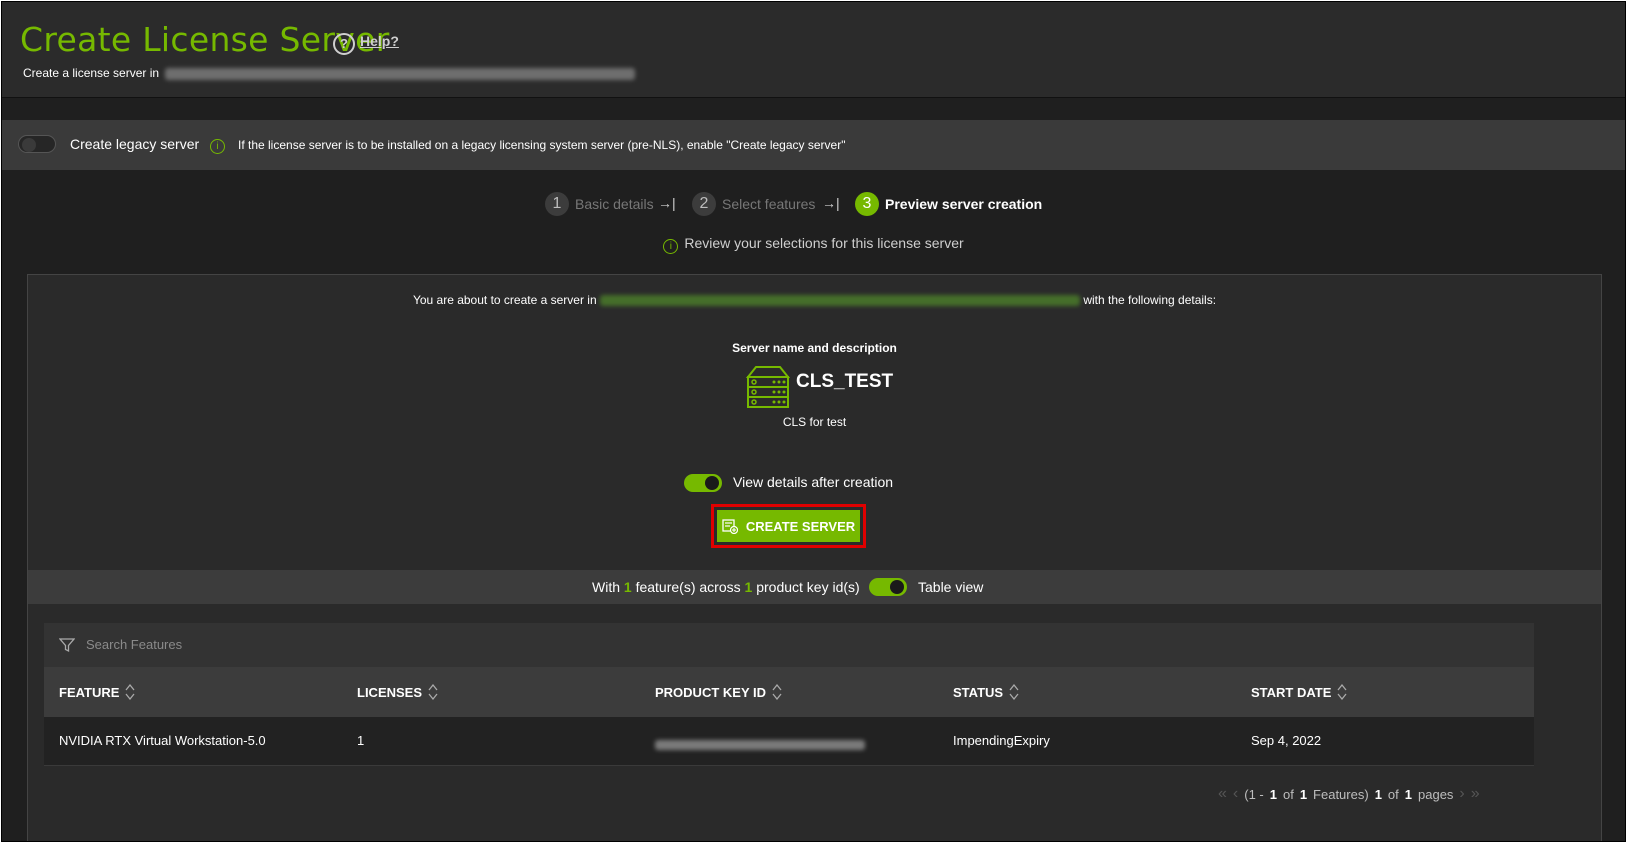  Describe the element at coordinates (730, 526) in the screenshot. I see `create-server-icon` at that location.